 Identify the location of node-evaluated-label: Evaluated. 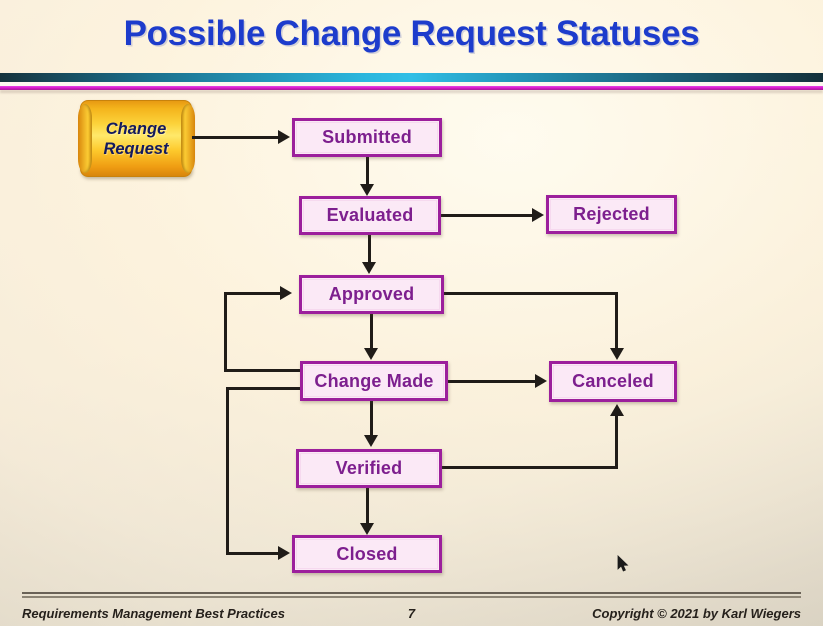
(370, 215).